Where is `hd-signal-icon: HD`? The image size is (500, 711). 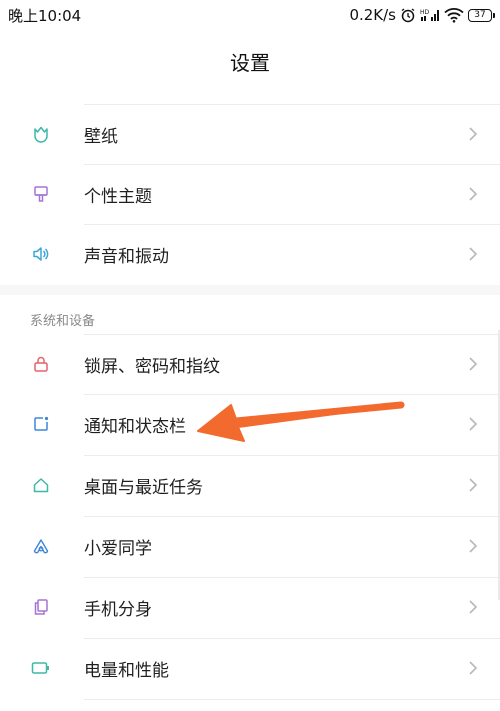 hd-signal-icon: HD is located at coordinates (430, 15).